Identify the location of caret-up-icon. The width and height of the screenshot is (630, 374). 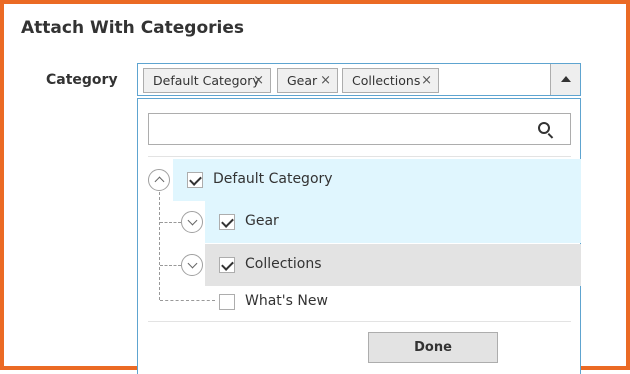
(566, 79).